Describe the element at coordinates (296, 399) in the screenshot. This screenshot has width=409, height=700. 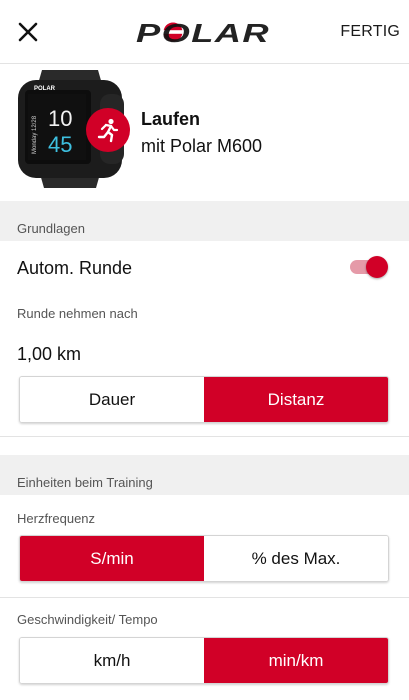
I see `segment-distance: Distanz` at that location.